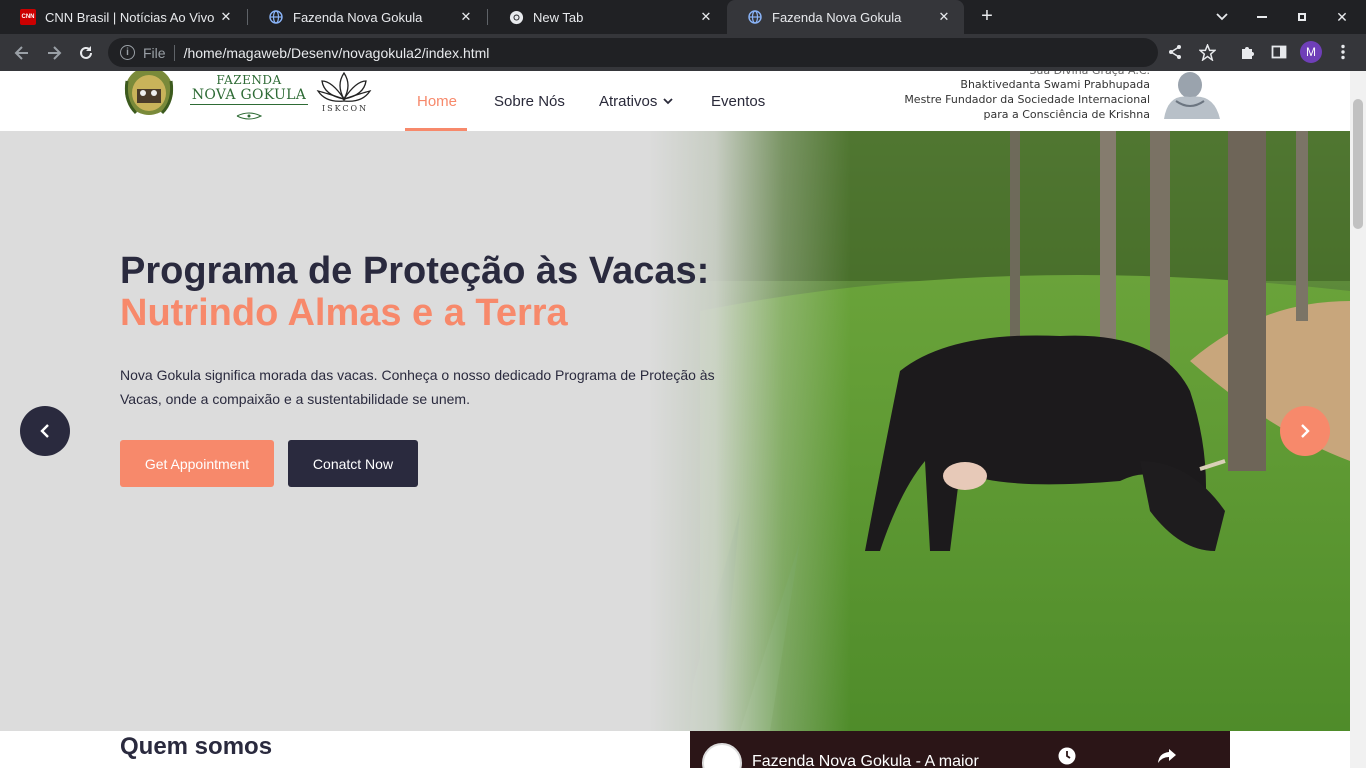 Image resolution: width=1366 pixels, height=768 pixels. What do you see at coordinates (174, 52) in the screenshot?
I see `omnibox-divider` at bounding box center [174, 52].